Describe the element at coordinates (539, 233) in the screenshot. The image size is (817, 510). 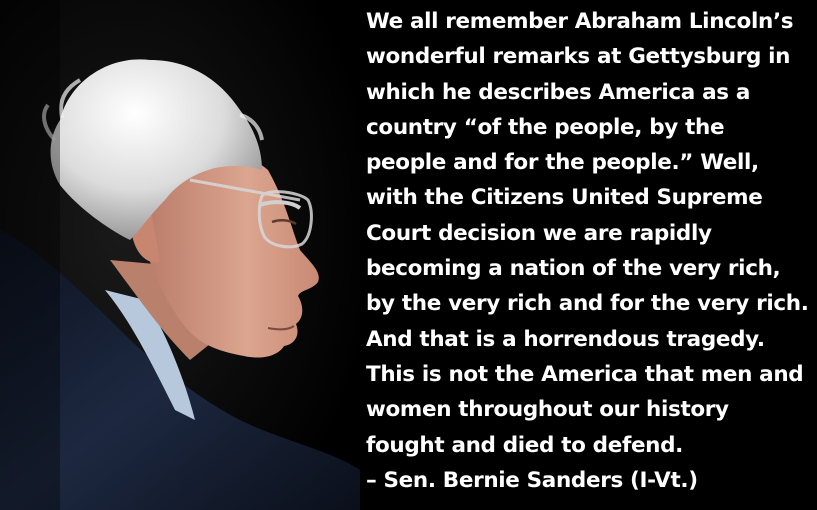
I see `quote-line: Court decision we are rapidly` at that location.